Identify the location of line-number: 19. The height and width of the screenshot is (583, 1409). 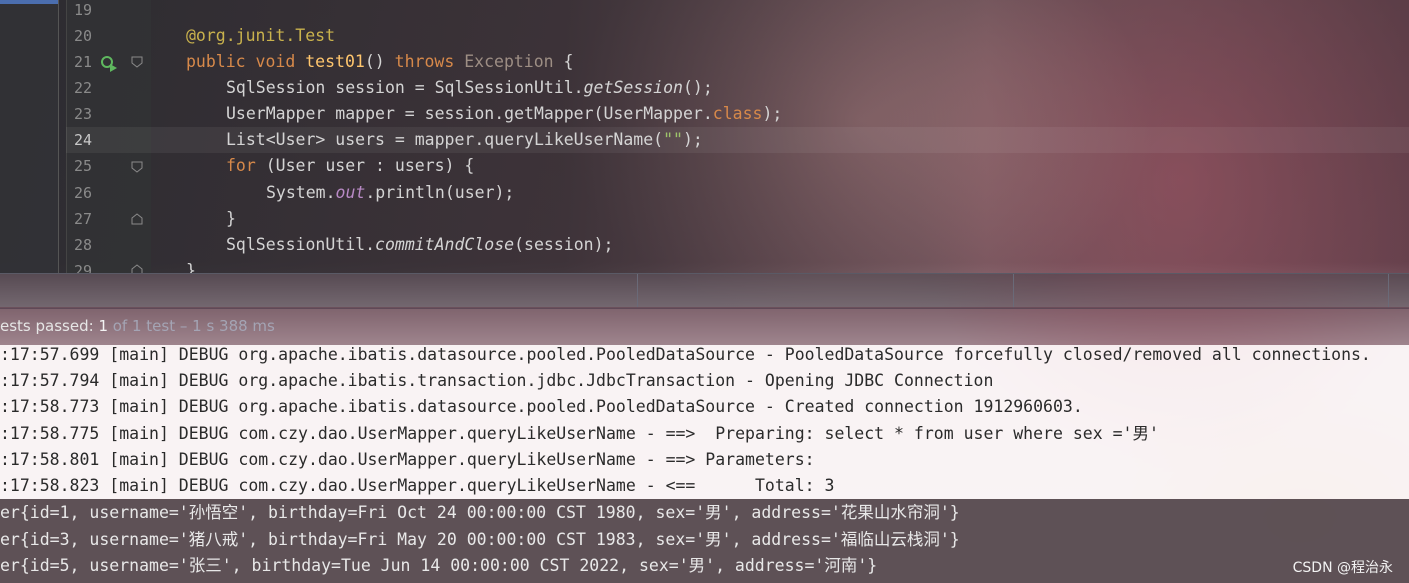
(82, 10).